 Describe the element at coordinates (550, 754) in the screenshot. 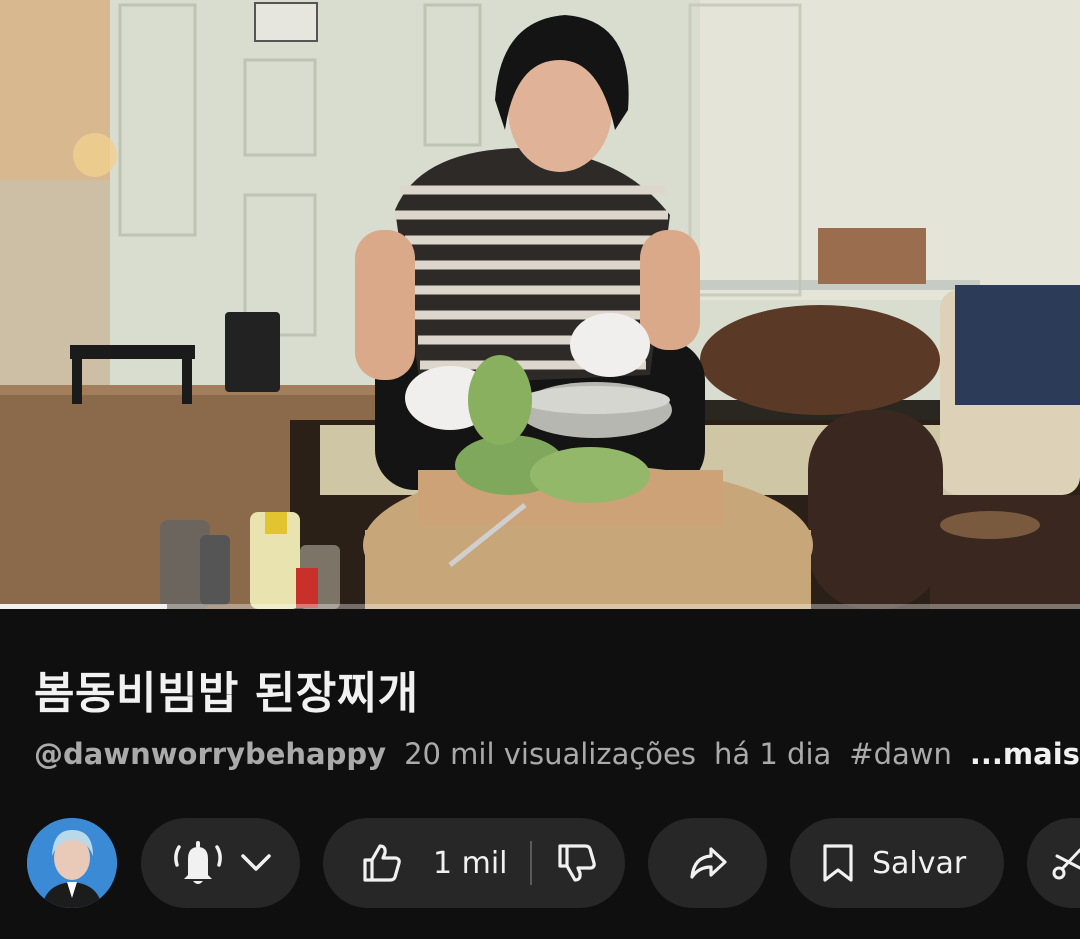

I see `view-count: 20 mil visualizações` at that location.